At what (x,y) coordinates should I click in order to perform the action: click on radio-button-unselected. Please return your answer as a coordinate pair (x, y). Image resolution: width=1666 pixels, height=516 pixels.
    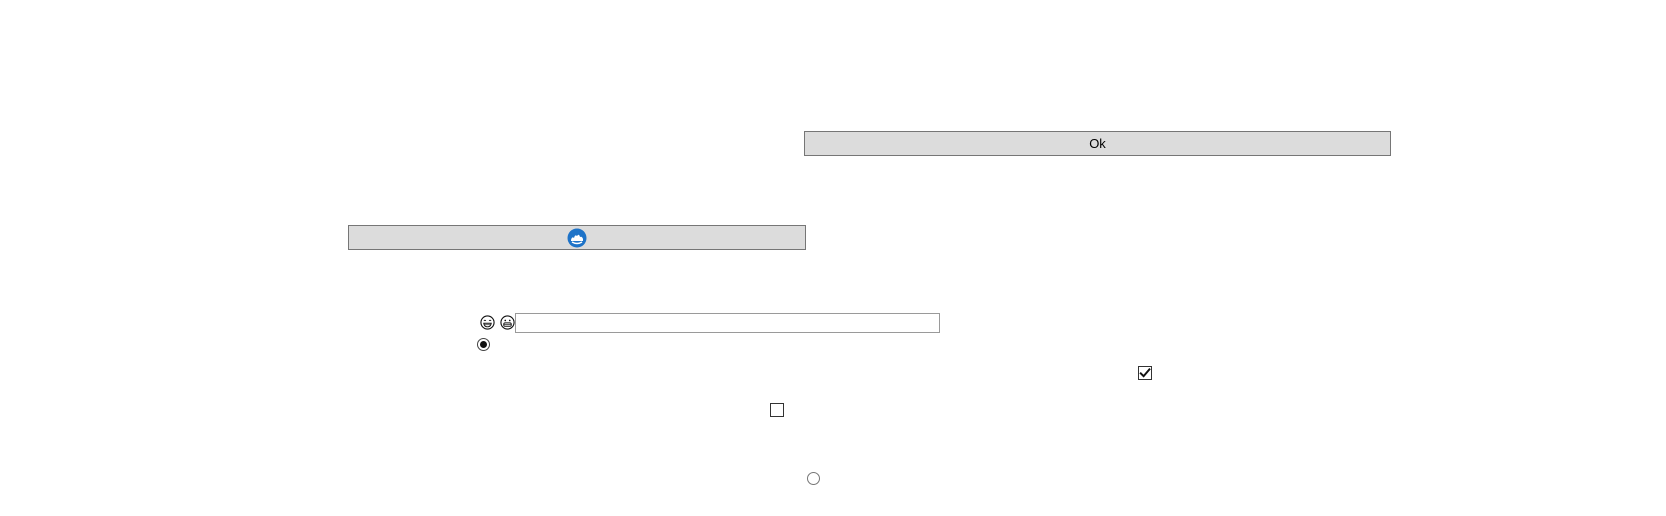
    Looking at the image, I should click on (813, 478).